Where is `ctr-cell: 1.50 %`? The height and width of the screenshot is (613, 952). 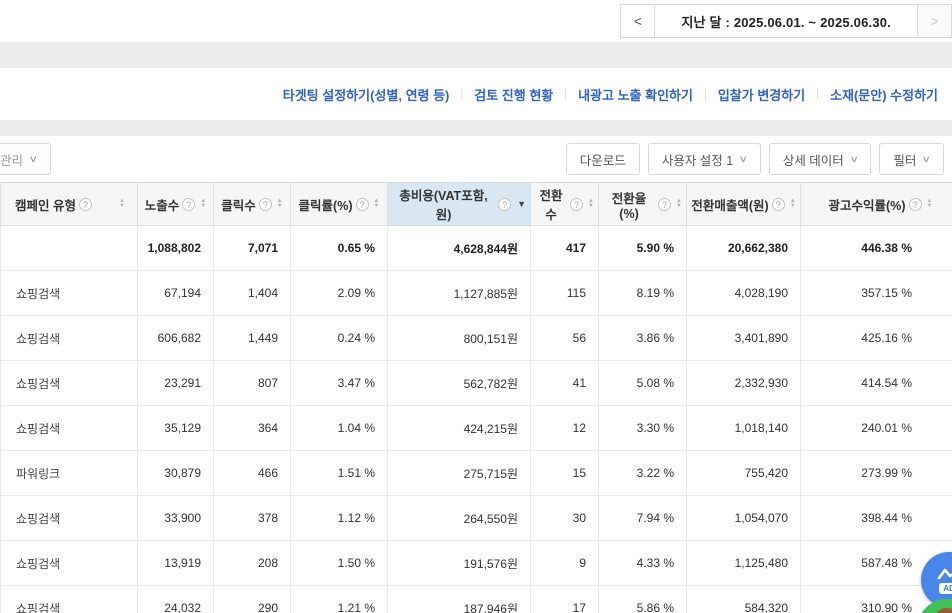 ctr-cell: 1.50 % is located at coordinates (339, 563).